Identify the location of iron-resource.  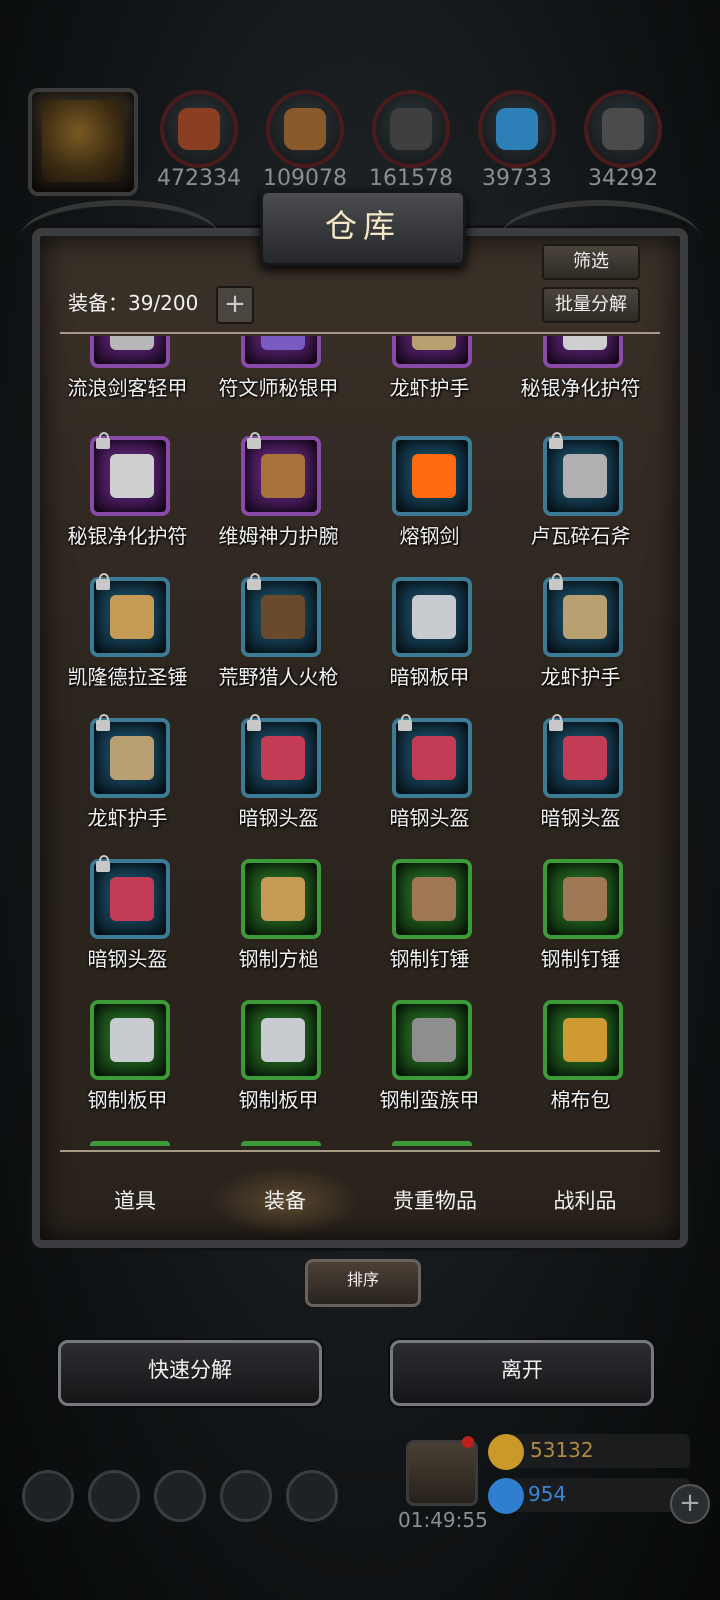
(623, 129).